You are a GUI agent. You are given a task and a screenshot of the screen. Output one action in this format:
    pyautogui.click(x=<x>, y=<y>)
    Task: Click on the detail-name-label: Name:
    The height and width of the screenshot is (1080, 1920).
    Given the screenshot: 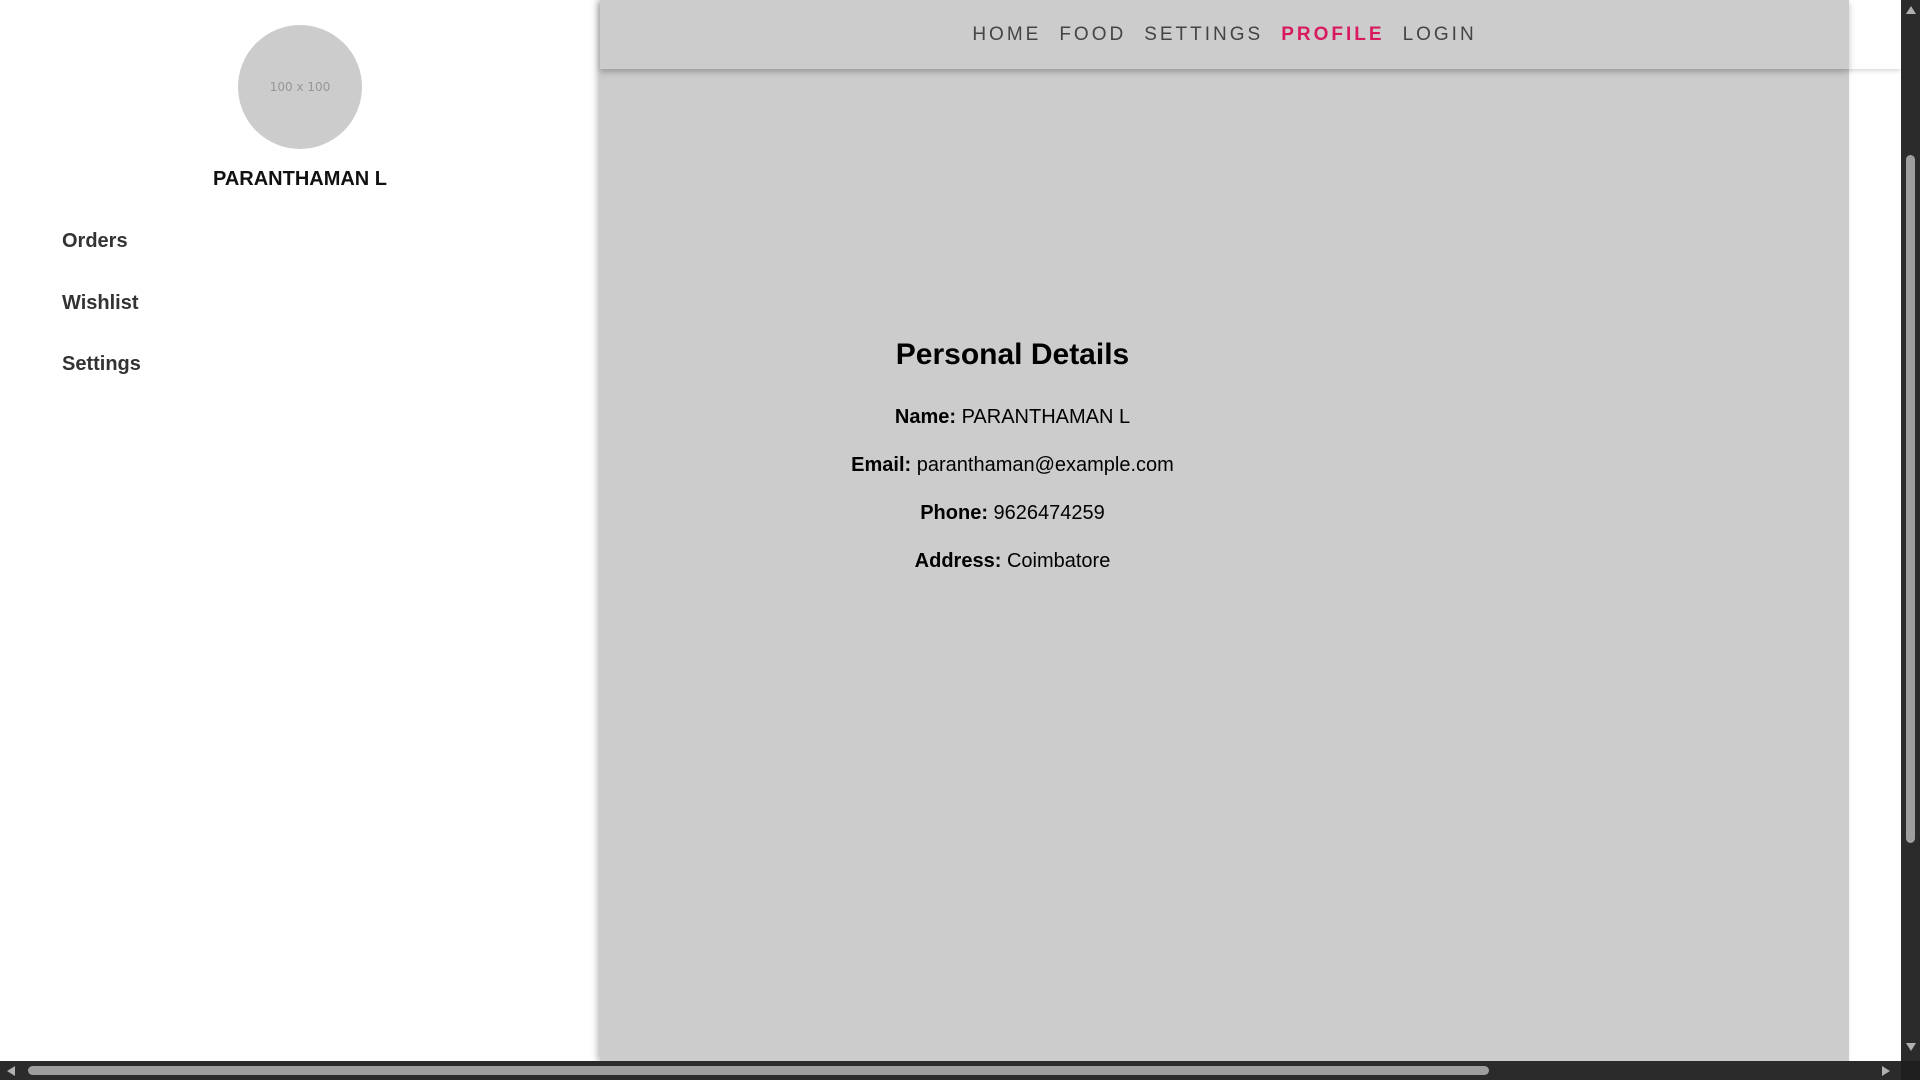 What is the action you would take?
    pyautogui.click(x=925, y=417)
    